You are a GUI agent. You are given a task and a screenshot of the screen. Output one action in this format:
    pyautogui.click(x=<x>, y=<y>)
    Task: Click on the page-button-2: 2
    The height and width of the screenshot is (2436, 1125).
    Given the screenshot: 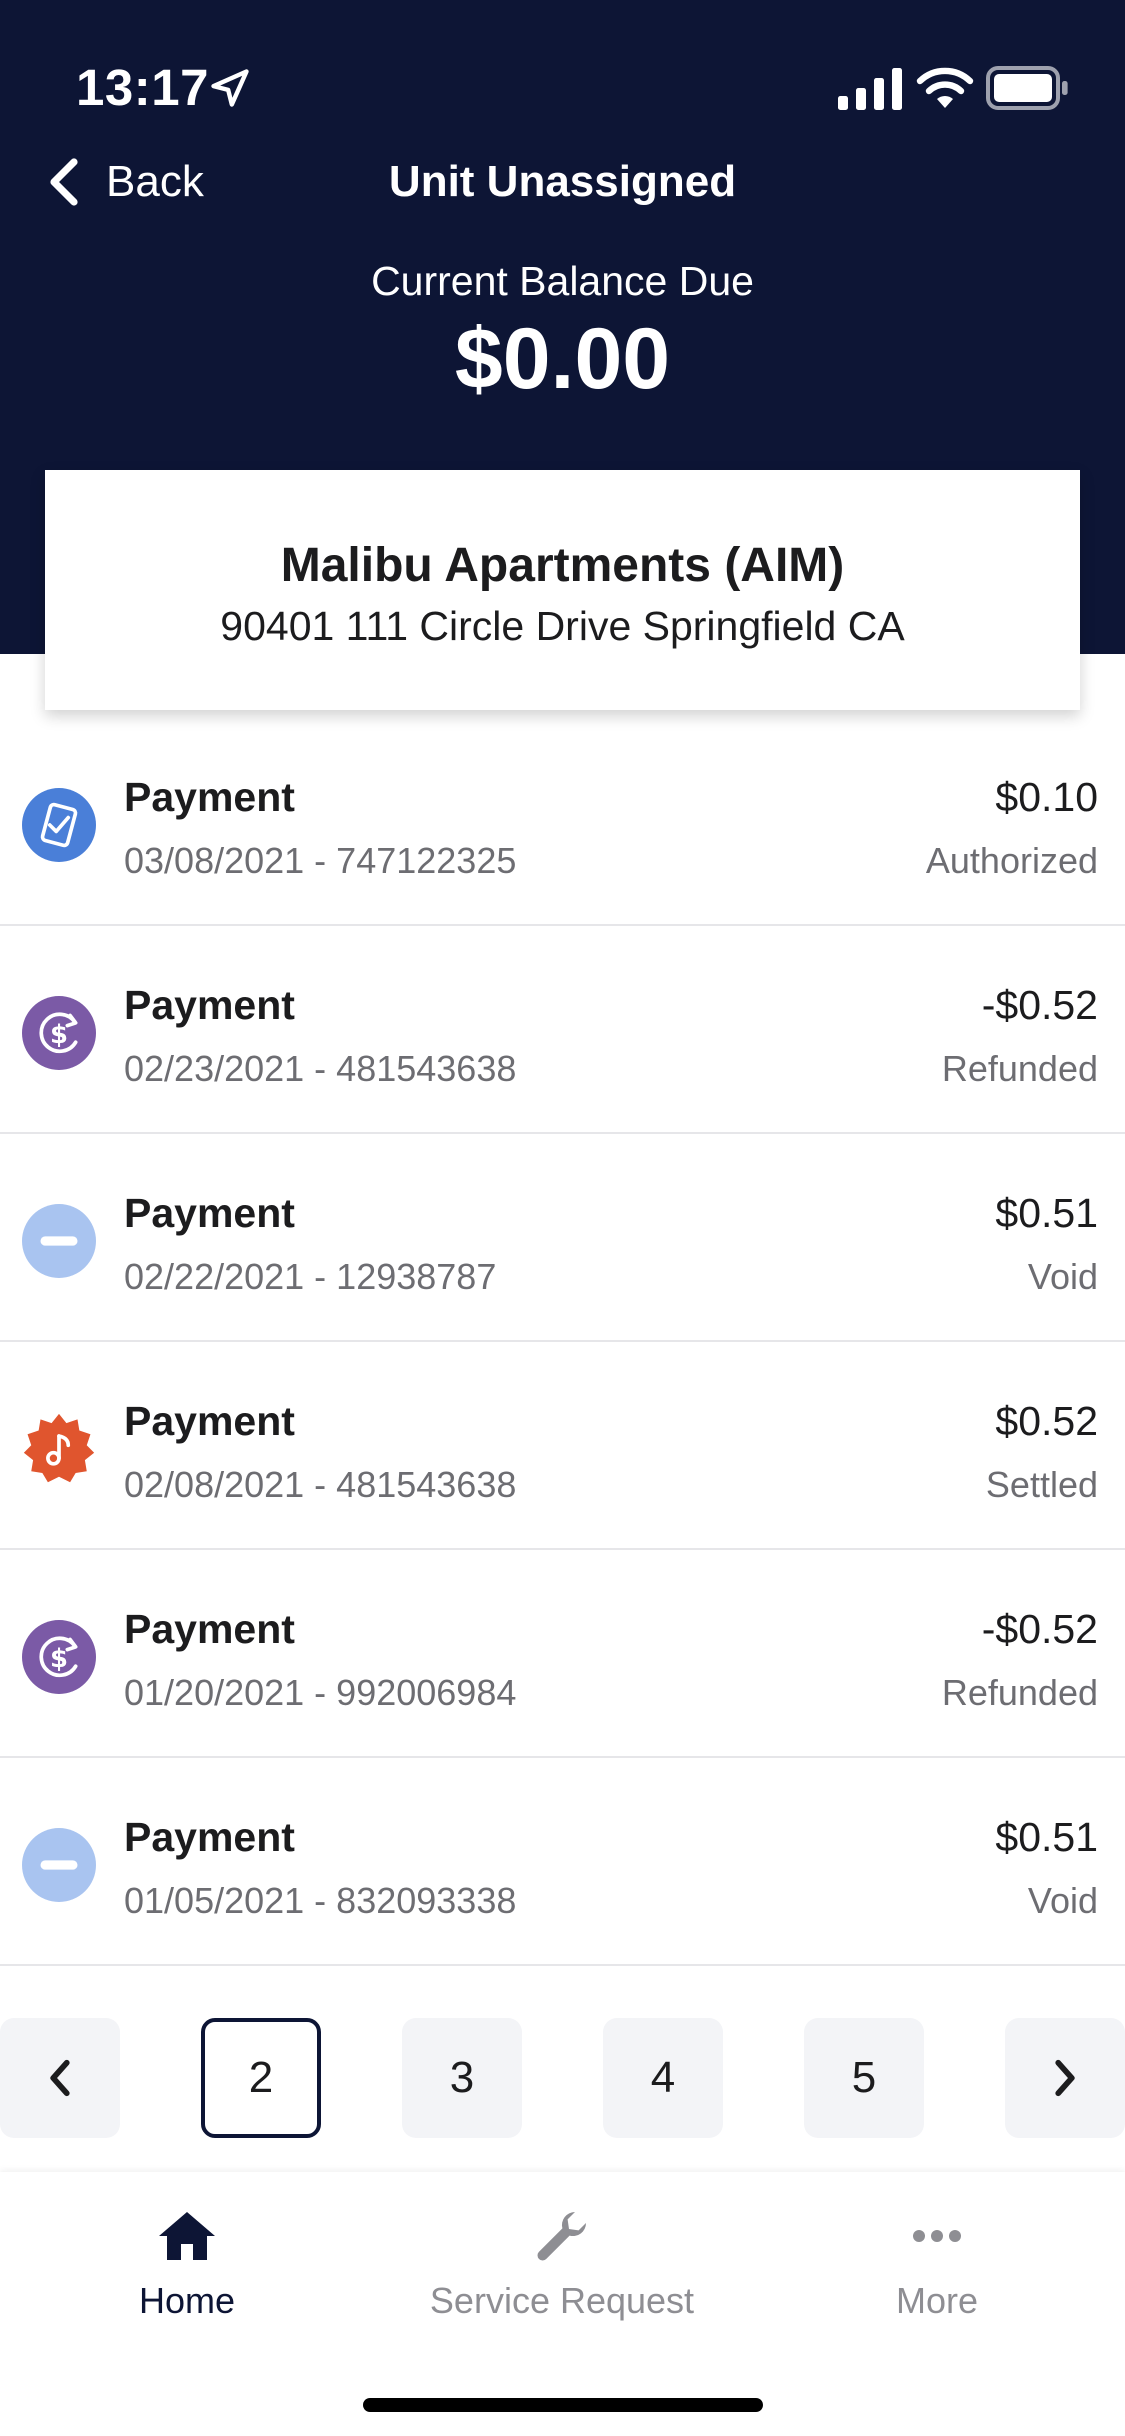 What is the action you would take?
    pyautogui.click(x=261, y=2078)
    